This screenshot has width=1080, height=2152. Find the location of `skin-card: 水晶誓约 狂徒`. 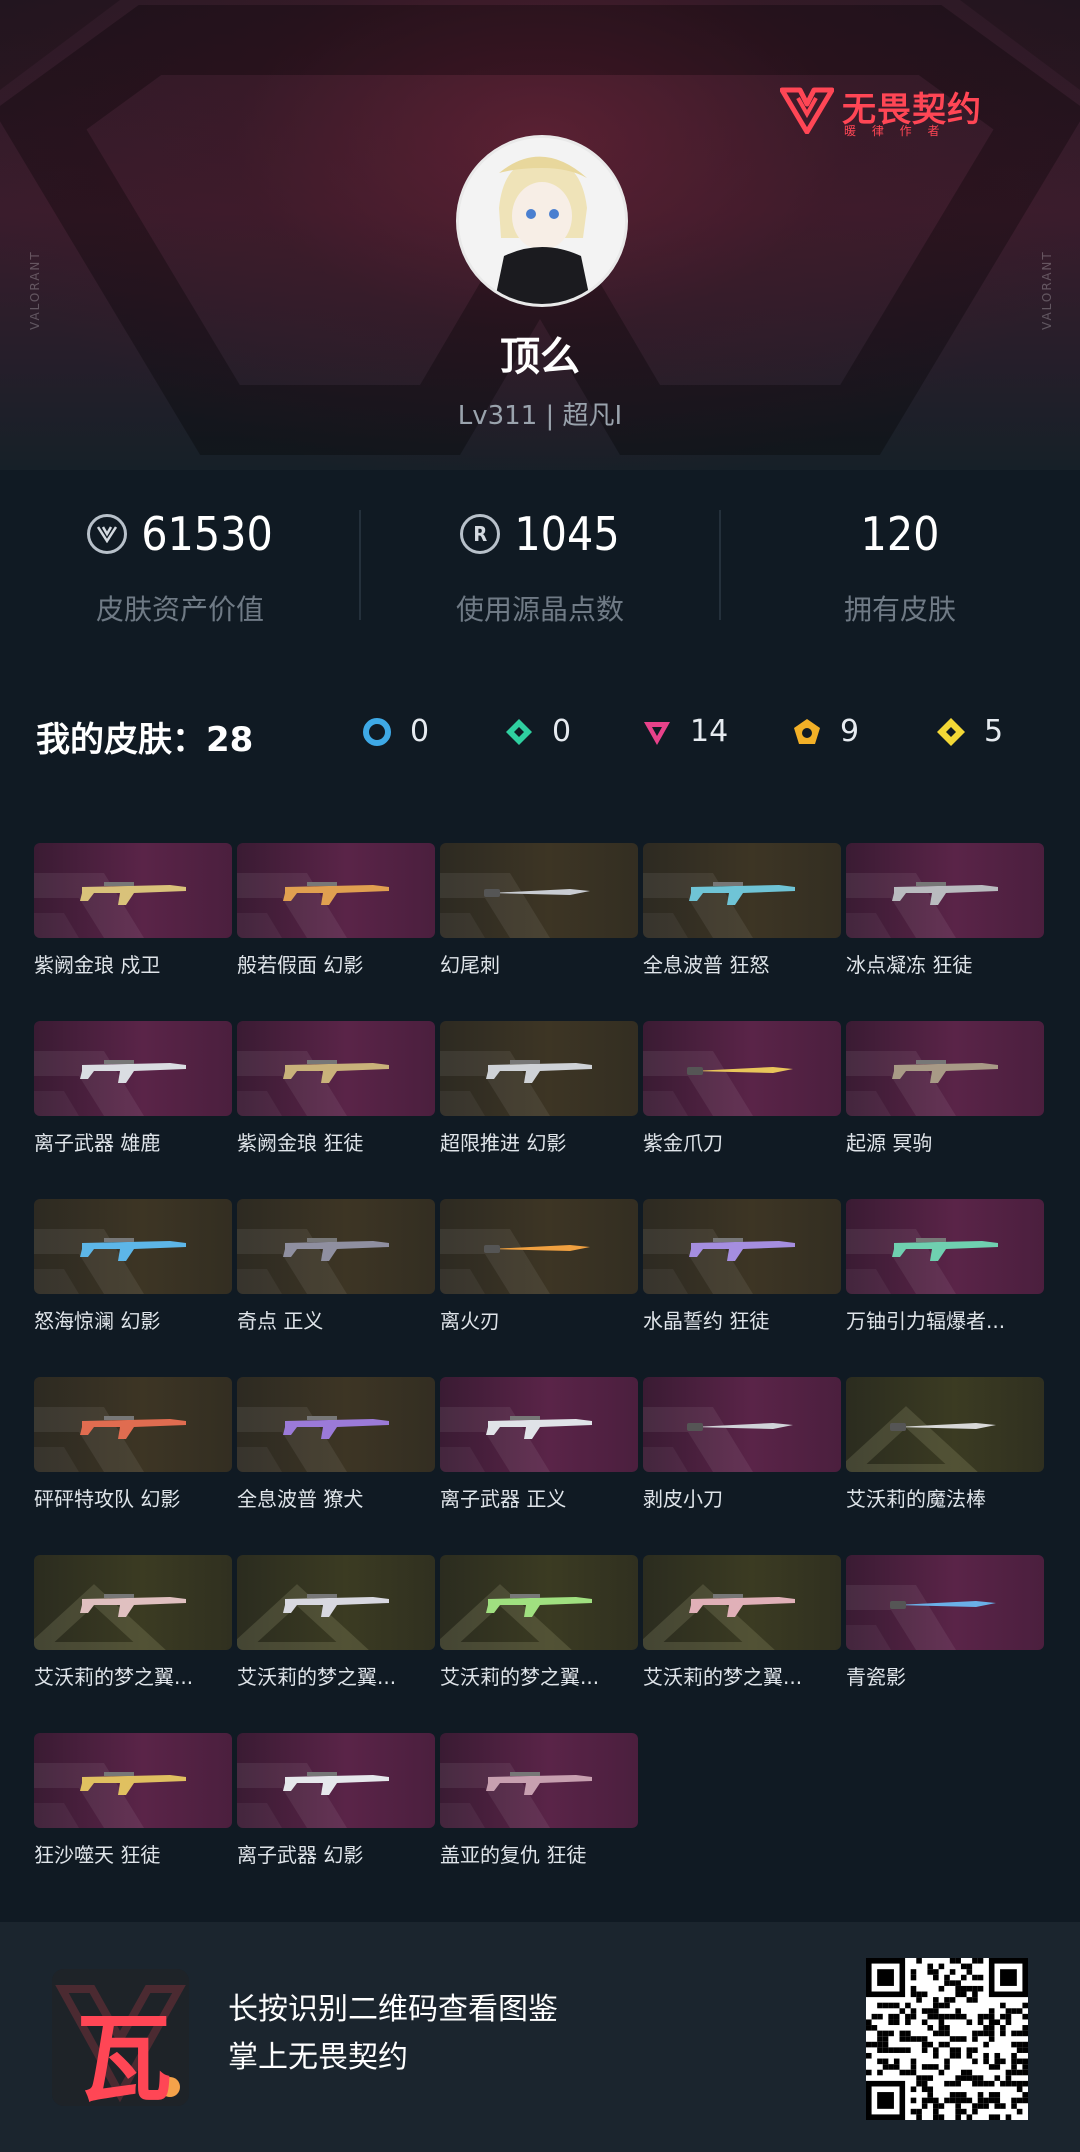

skin-card: 水晶誓约 狂徒 is located at coordinates (742, 1266).